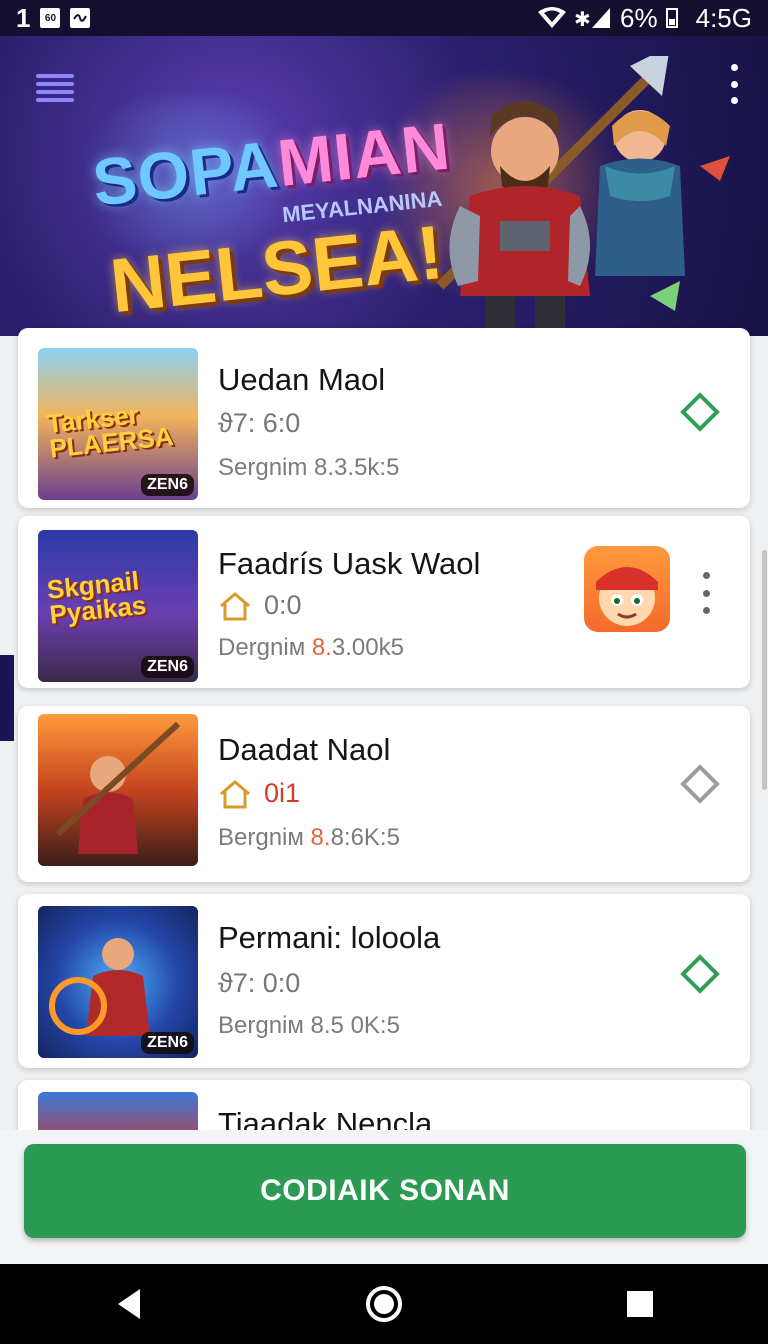  I want to click on hamburger-icon, so click(55, 88).